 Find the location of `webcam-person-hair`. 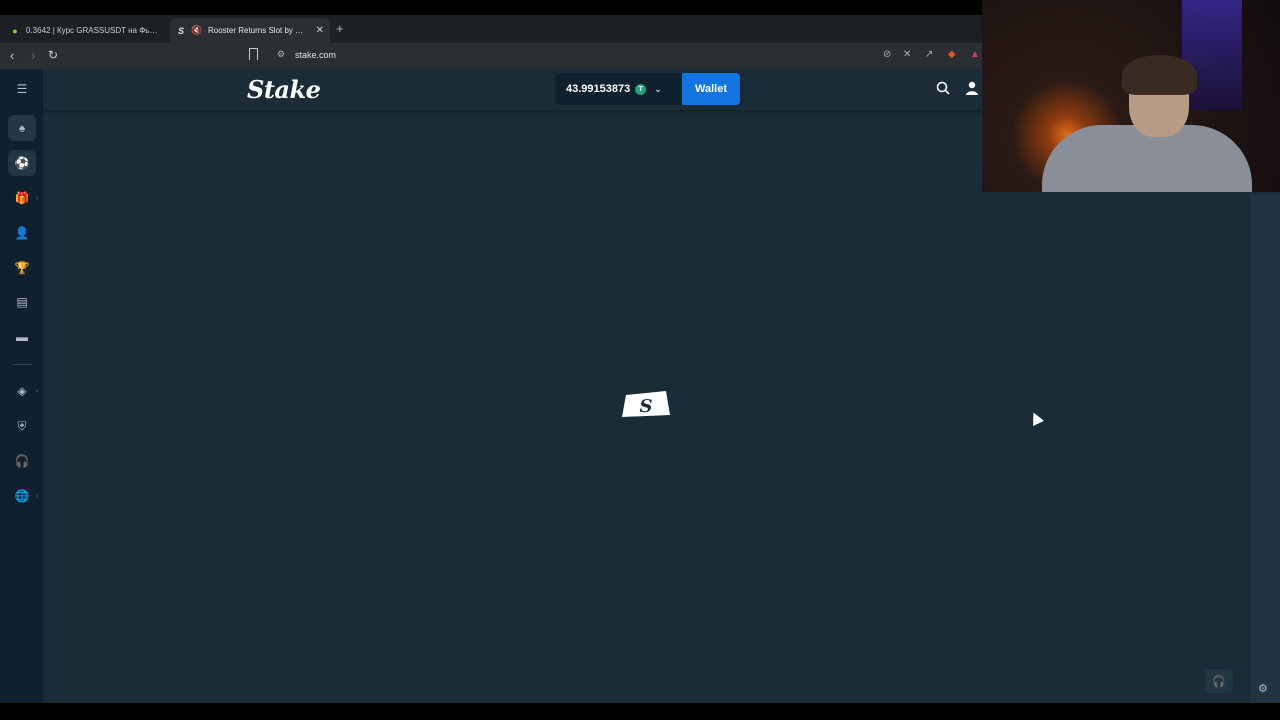

webcam-person-hair is located at coordinates (1159, 75).